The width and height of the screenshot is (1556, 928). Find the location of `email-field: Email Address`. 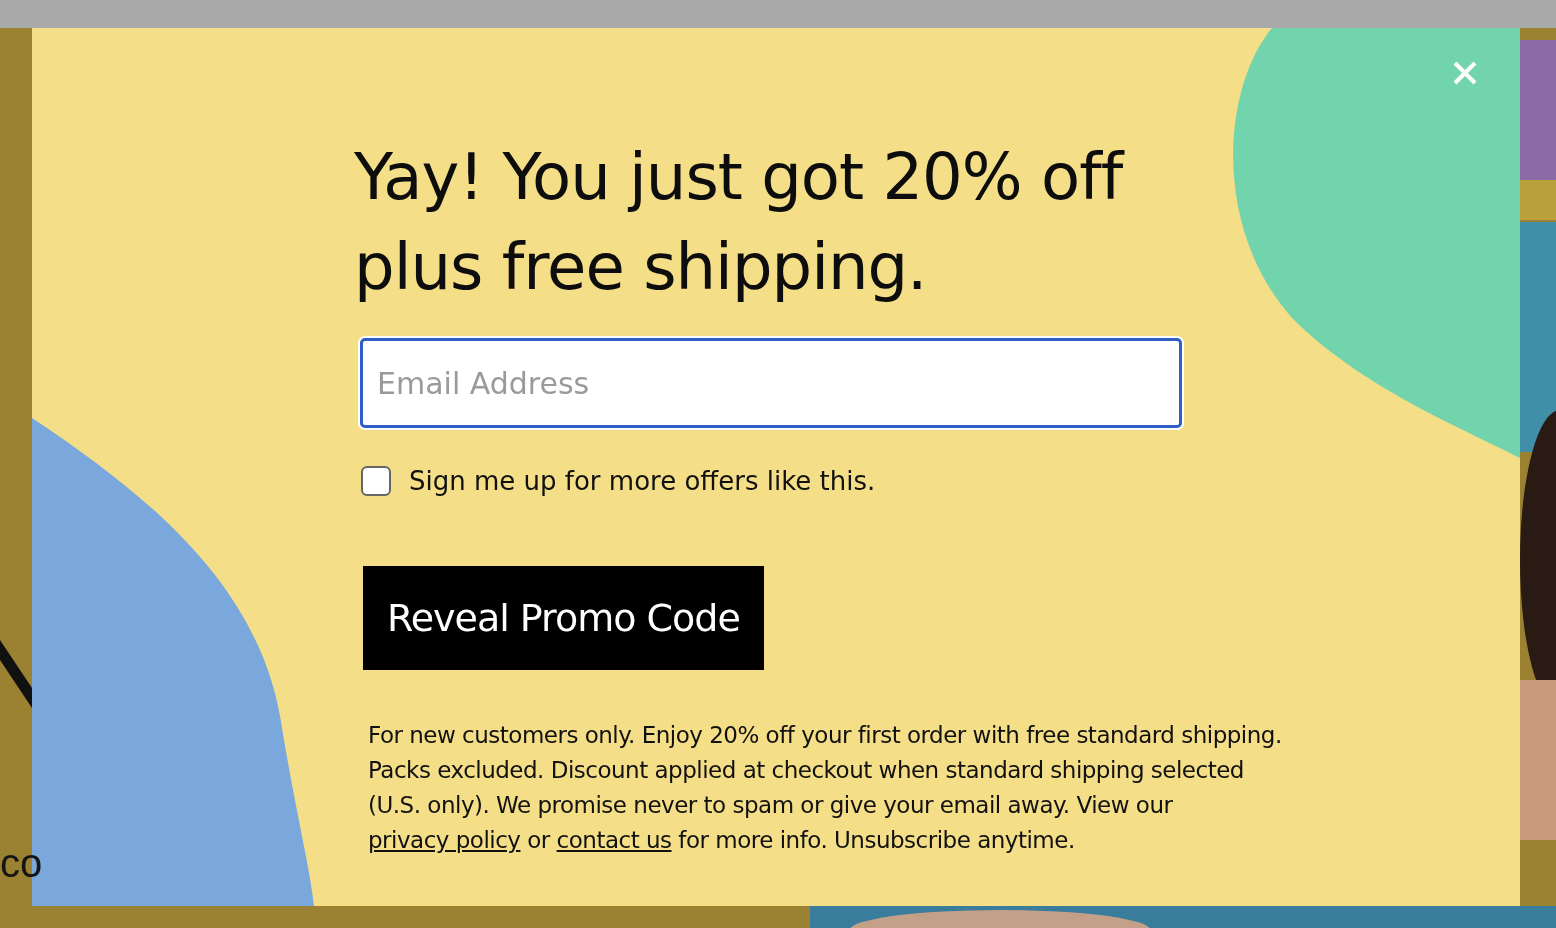

email-field: Email Address is located at coordinates (771, 383).